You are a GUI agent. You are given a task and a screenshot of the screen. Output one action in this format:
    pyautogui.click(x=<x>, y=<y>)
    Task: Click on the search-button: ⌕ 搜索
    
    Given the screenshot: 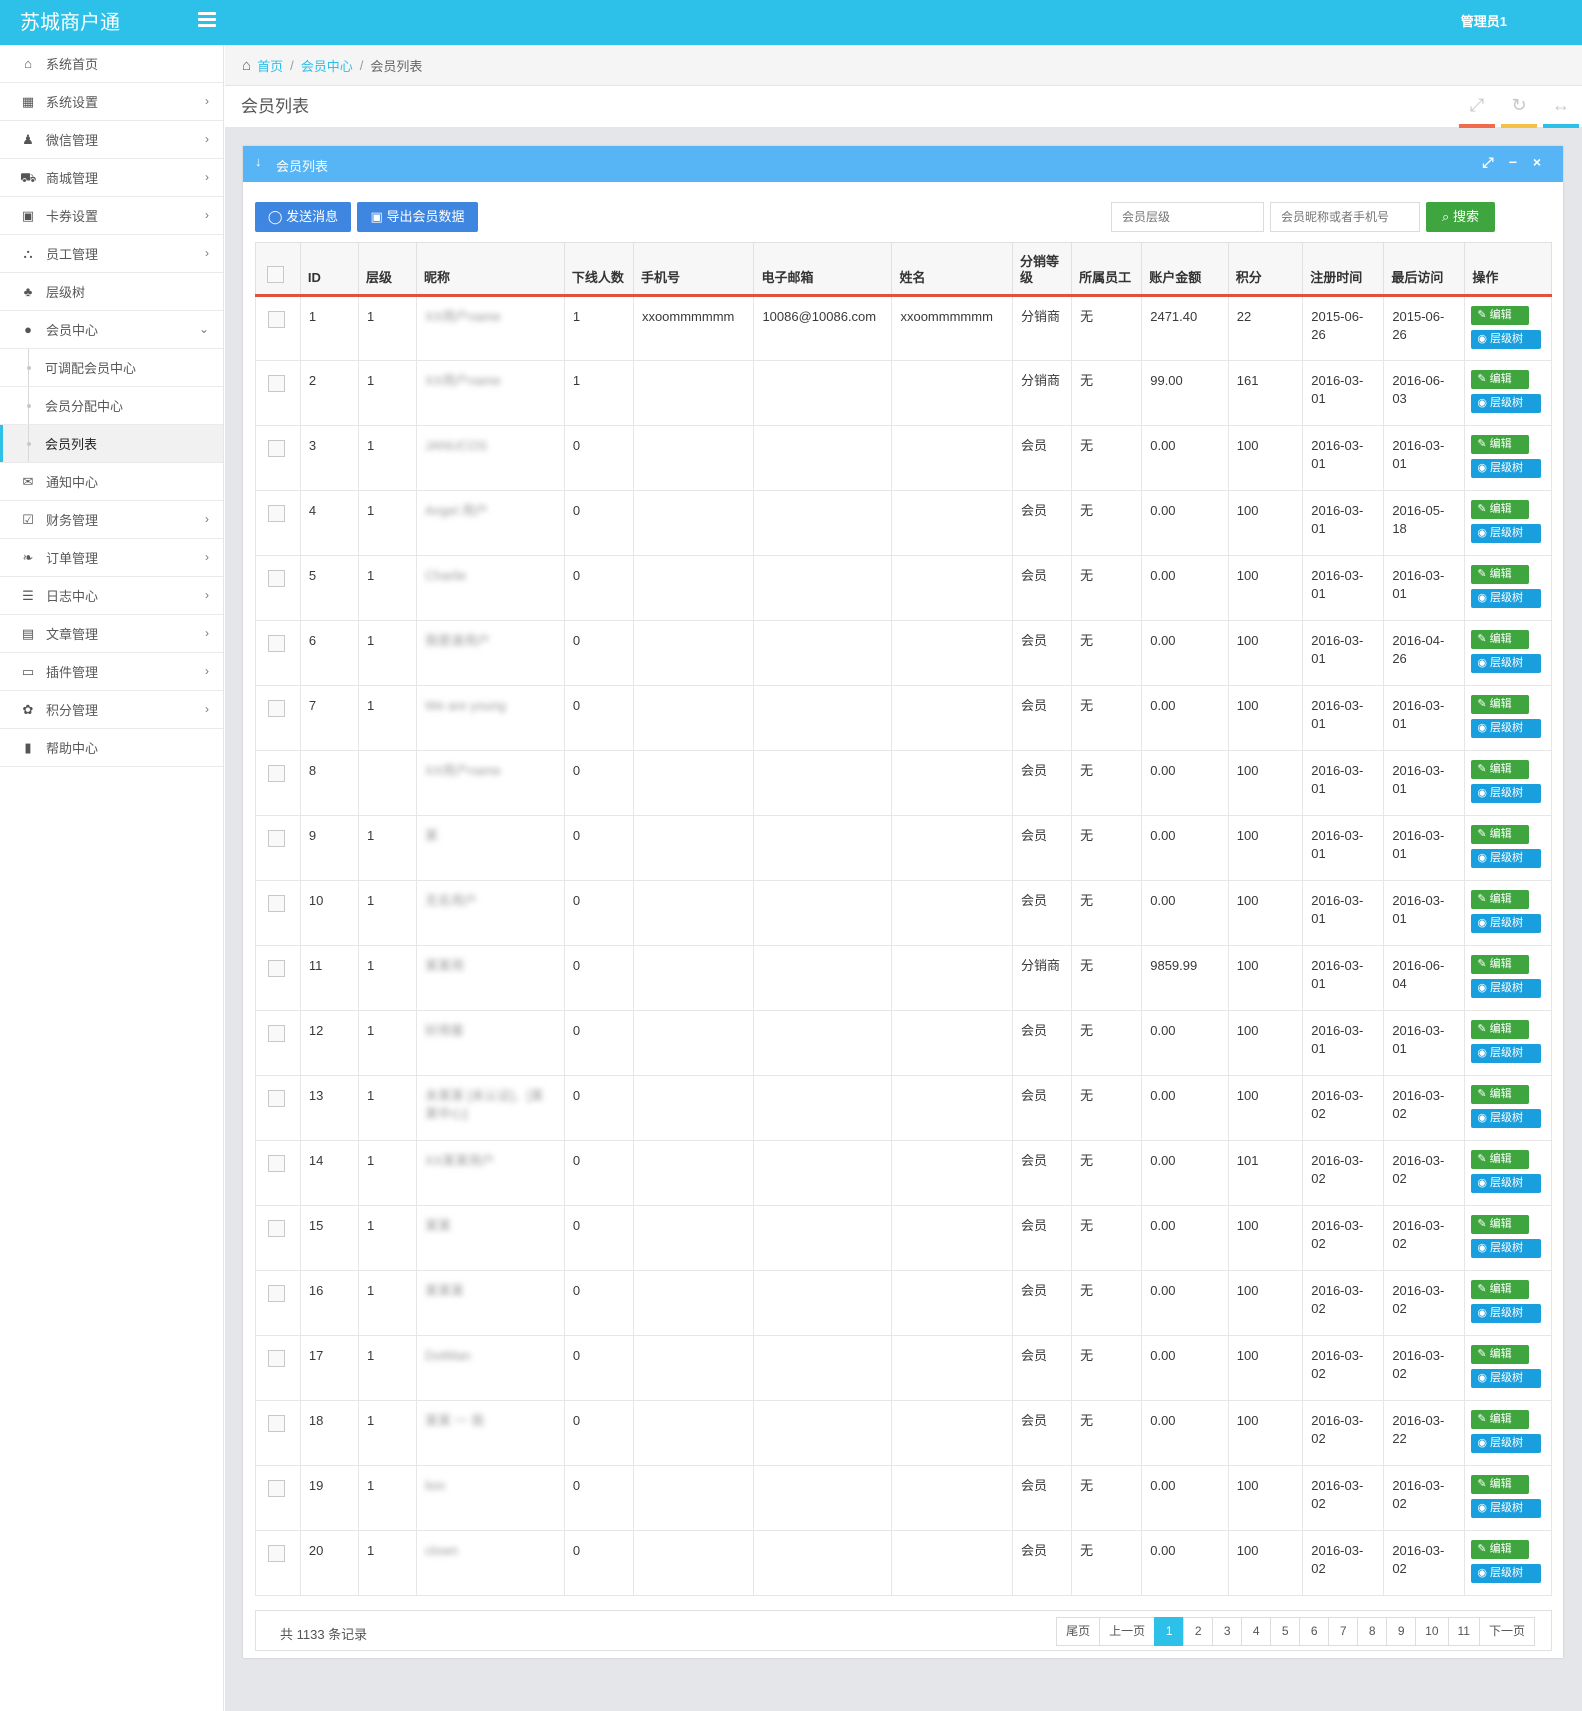 What is the action you would take?
    pyautogui.click(x=1460, y=217)
    